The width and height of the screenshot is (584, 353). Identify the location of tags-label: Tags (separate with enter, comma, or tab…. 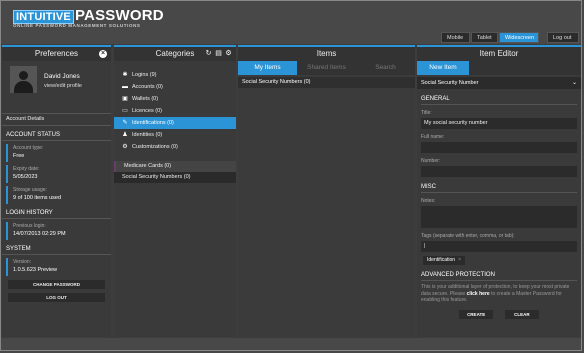
(468, 236).